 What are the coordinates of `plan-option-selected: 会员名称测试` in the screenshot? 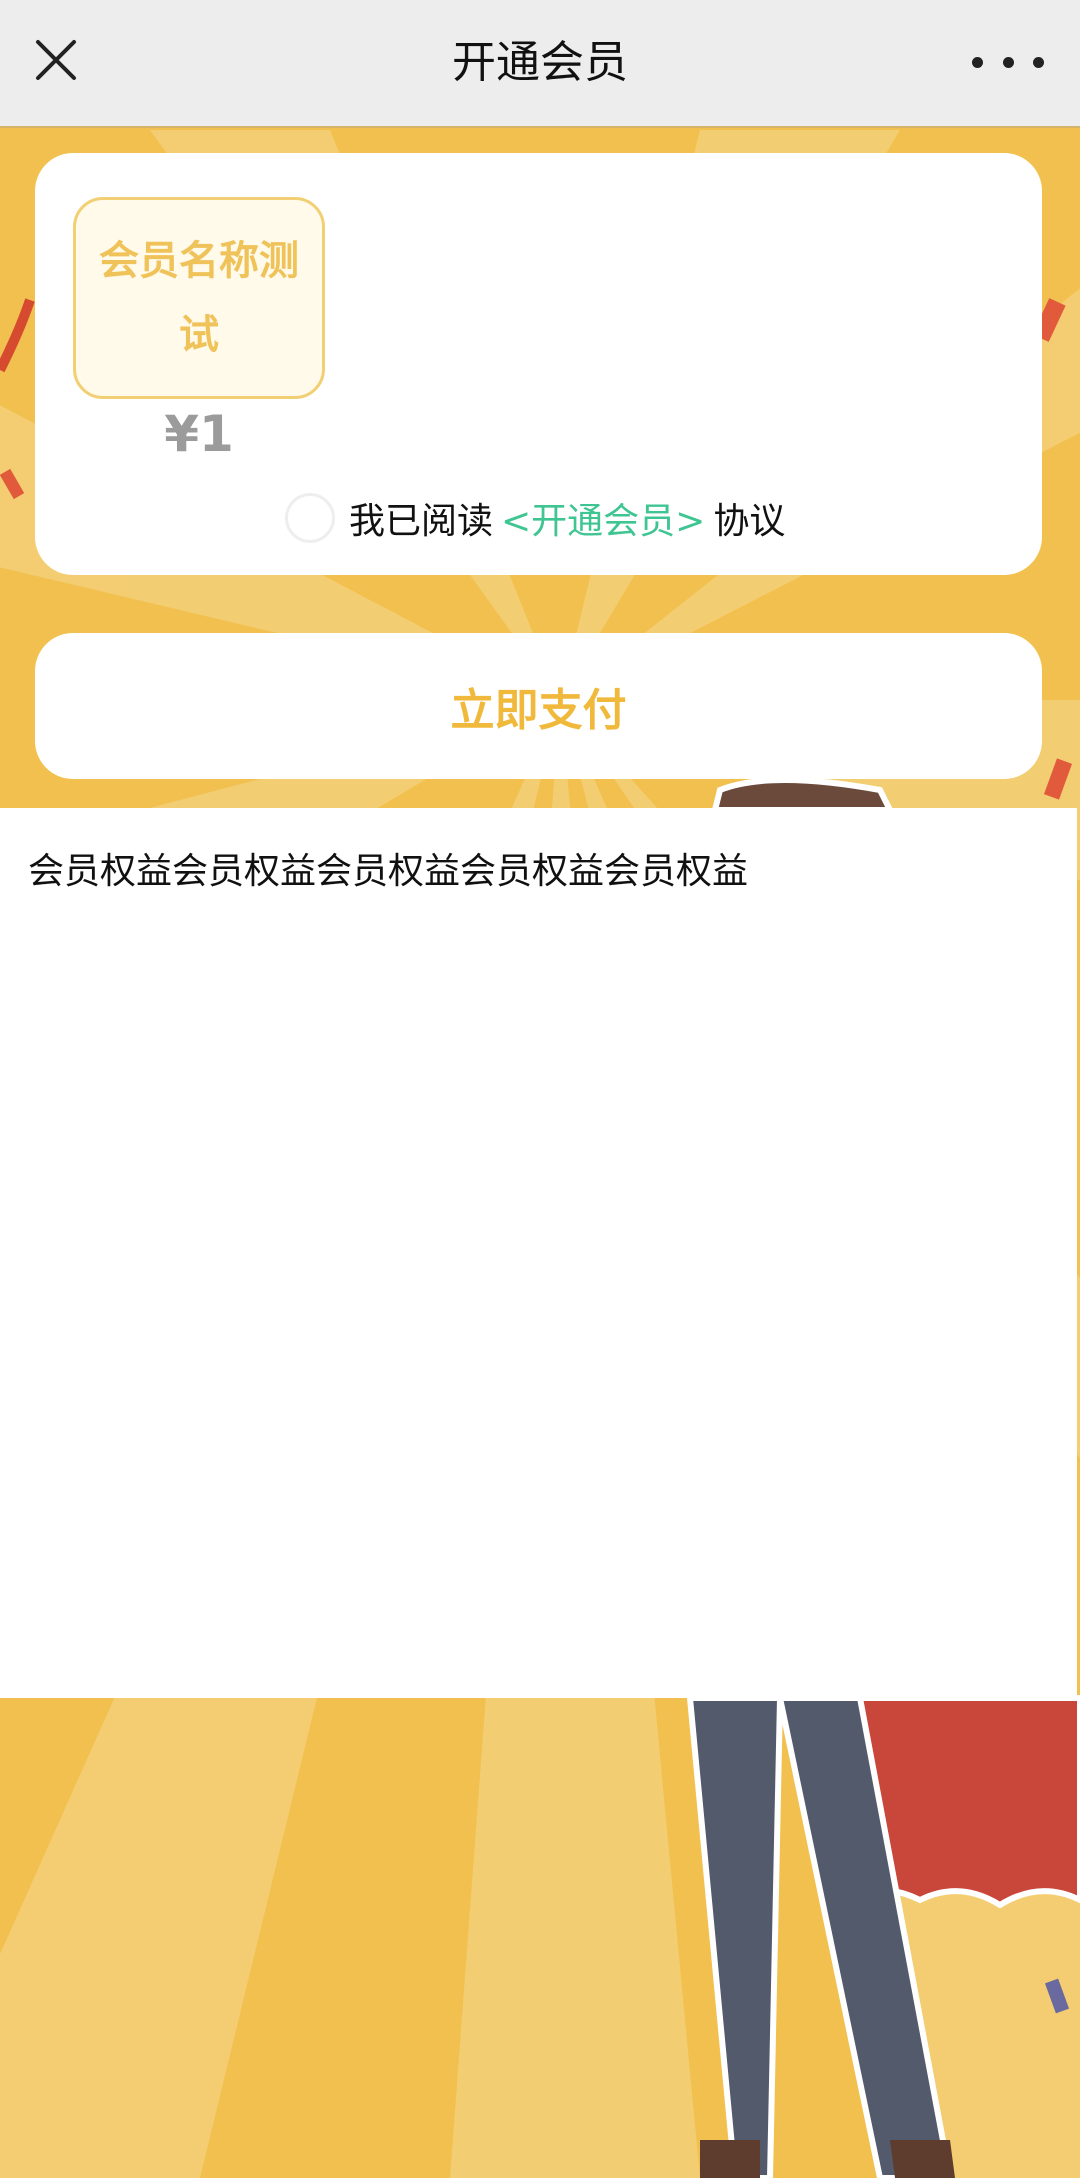 It's located at (199, 298).